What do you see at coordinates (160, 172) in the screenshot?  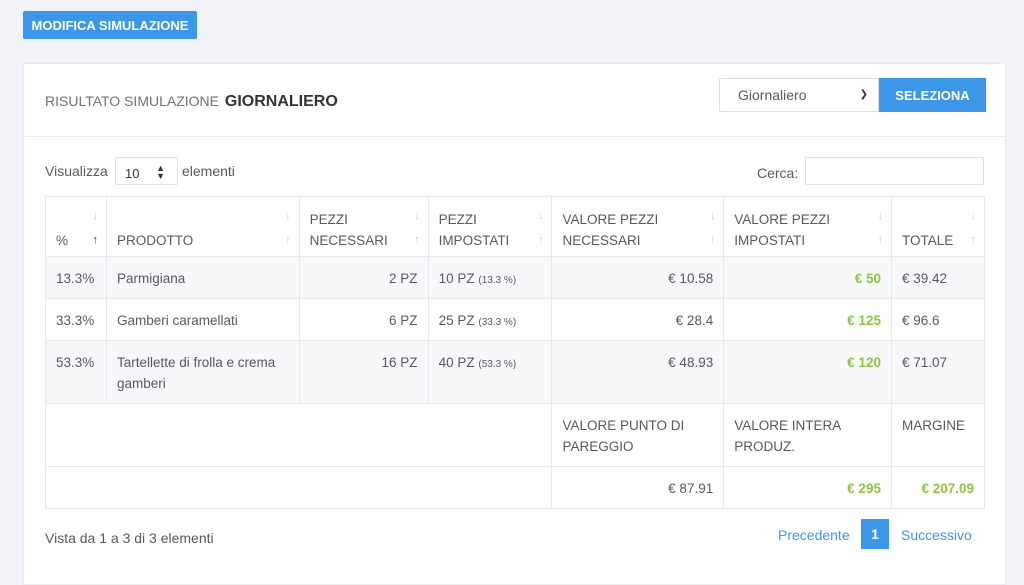 I see `updown-icon: ▲ ▼` at bounding box center [160, 172].